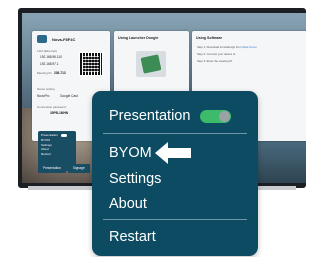 Image resolution: width=320 pixels, height=257 pixels. What do you see at coordinates (47, 51) in the screenshot?
I see `ip-section-label: LAN (Ethernet)` at bounding box center [47, 51].